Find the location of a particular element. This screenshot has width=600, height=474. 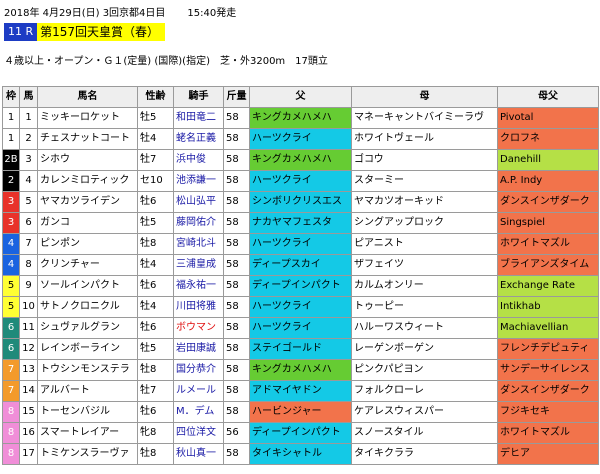

jockey-name: 和田竜二 is located at coordinates (198, 118).